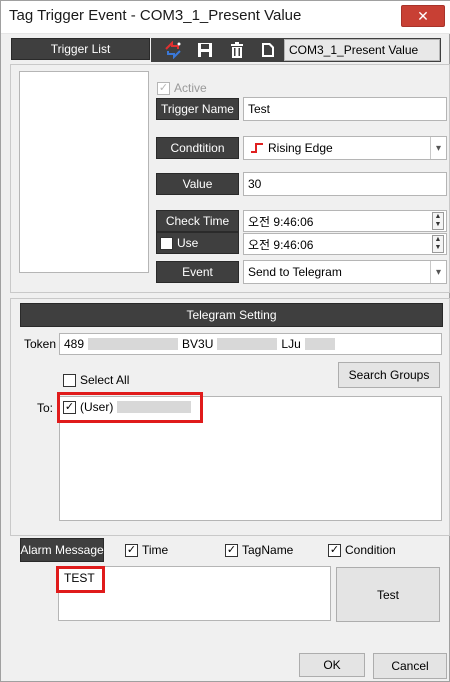  What do you see at coordinates (345, 184) in the screenshot?
I see `value-input: 30` at bounding box center [345, 184].